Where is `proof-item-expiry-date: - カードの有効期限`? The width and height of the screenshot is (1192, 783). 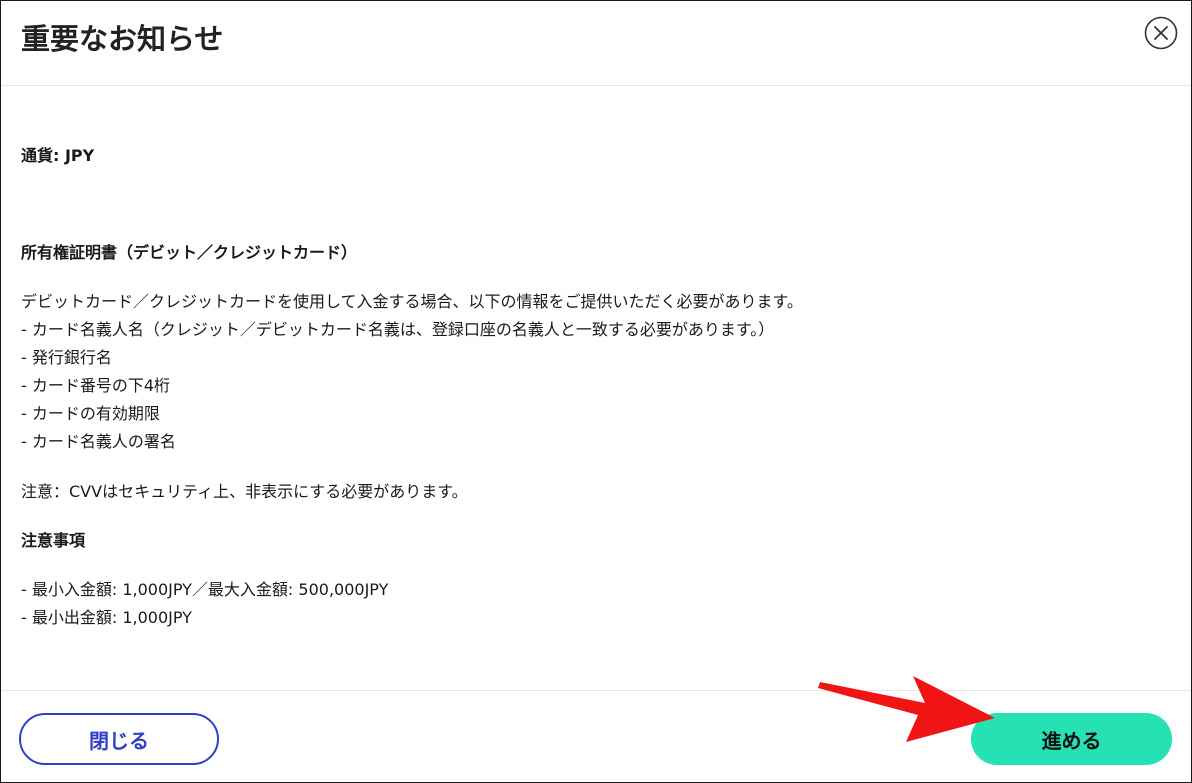 proof-item-expiry-date: - カードの有効期限 is located at coordinates (90, 413).